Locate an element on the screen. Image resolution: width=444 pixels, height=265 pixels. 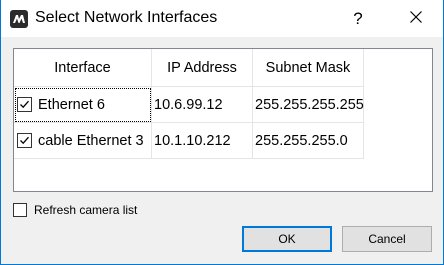
cancel-button: Cancel is located at coordinates (387, 239).